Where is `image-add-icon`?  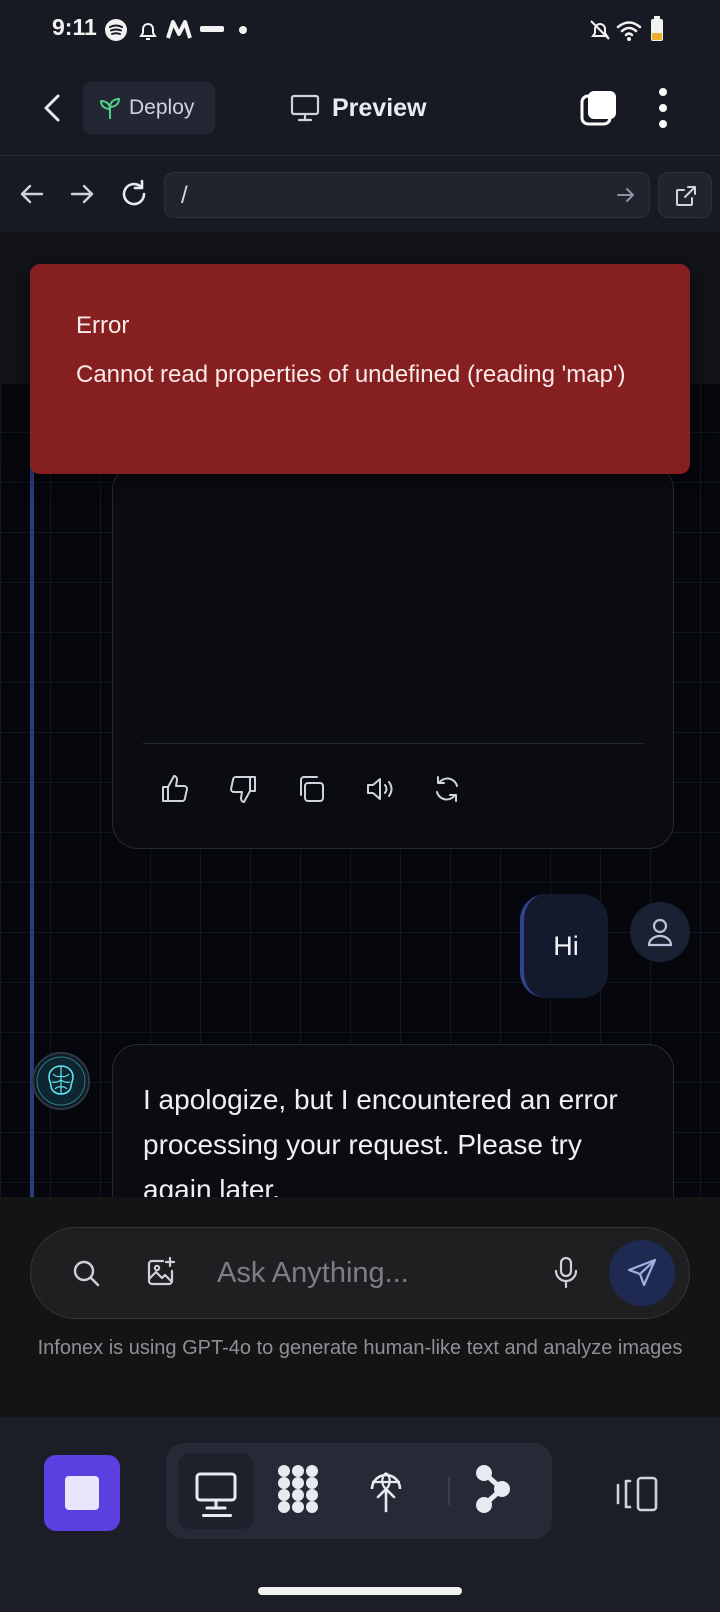
image-add-icon is located at coordinates (161, 1272).